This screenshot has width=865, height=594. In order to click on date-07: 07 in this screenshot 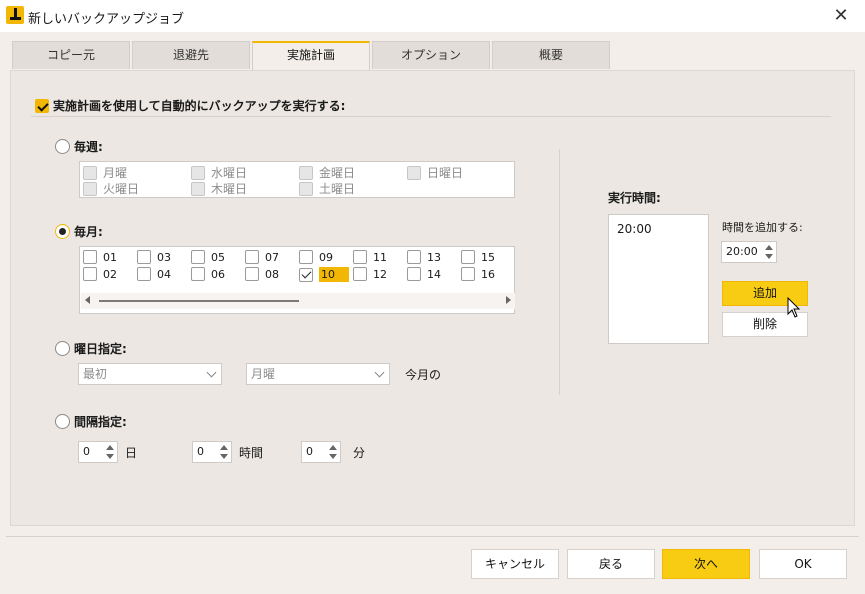, I will do `click(262, 257)`.